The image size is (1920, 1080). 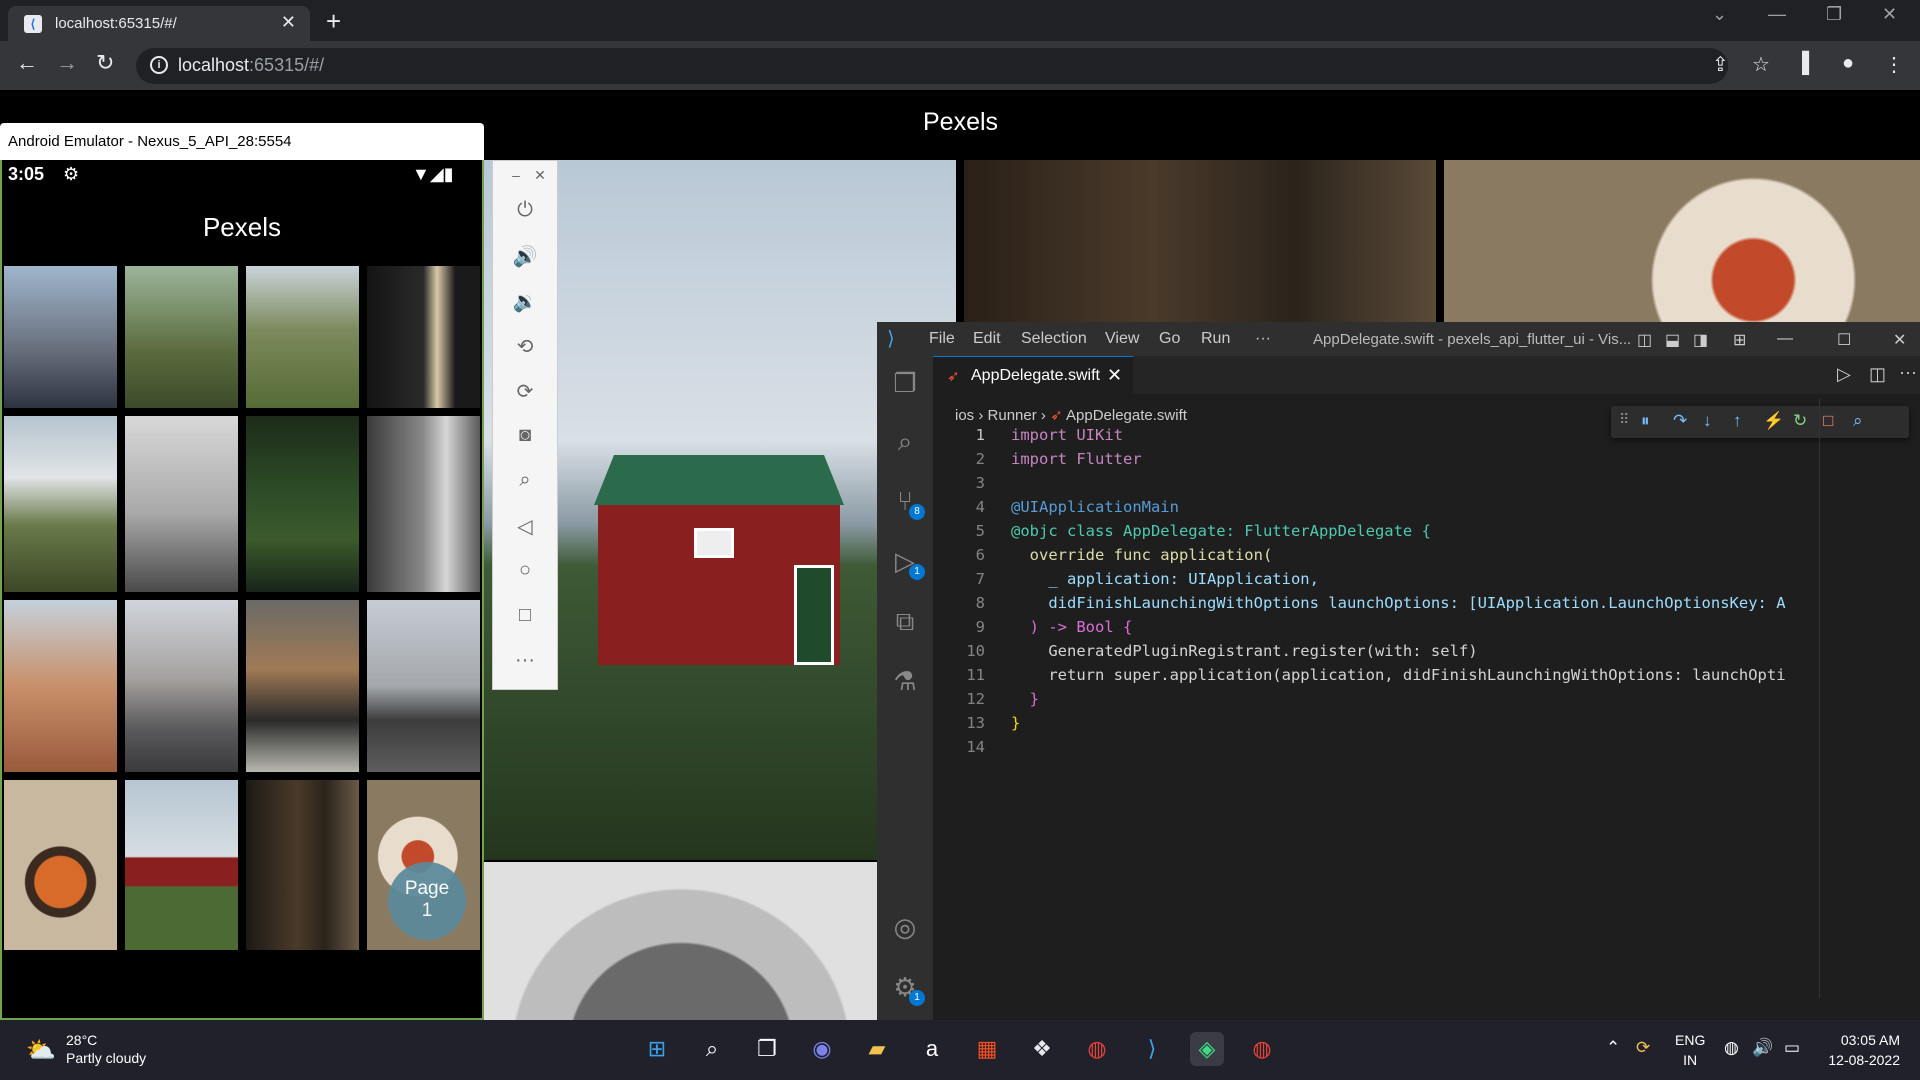 I want to click on home-circle-icon: ○, so click(x=525, y=570).